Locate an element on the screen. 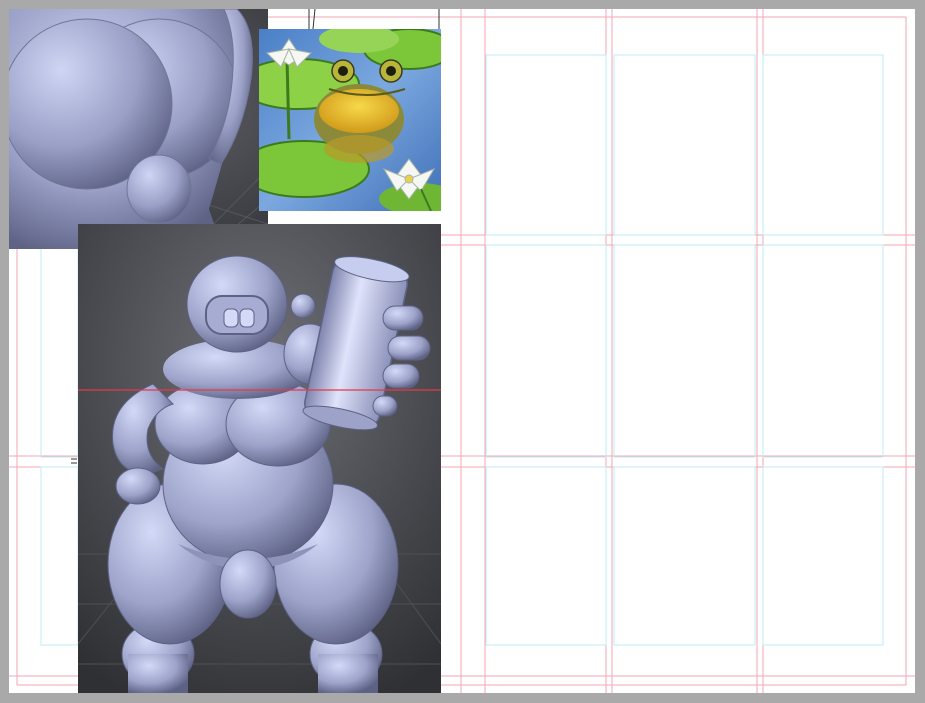  3d-render-figure-icon is located at coordinates (138, 129).